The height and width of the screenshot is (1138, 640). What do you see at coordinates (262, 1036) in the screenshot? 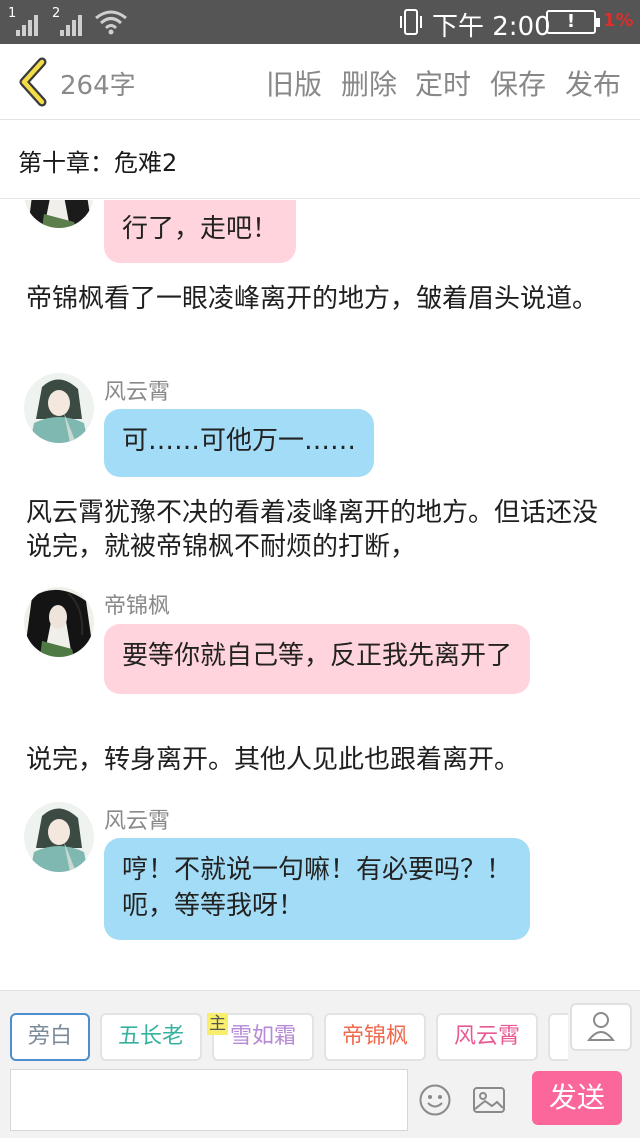
I see `character-chip-label: 雪如霜` at bounding box center [262, 1036].